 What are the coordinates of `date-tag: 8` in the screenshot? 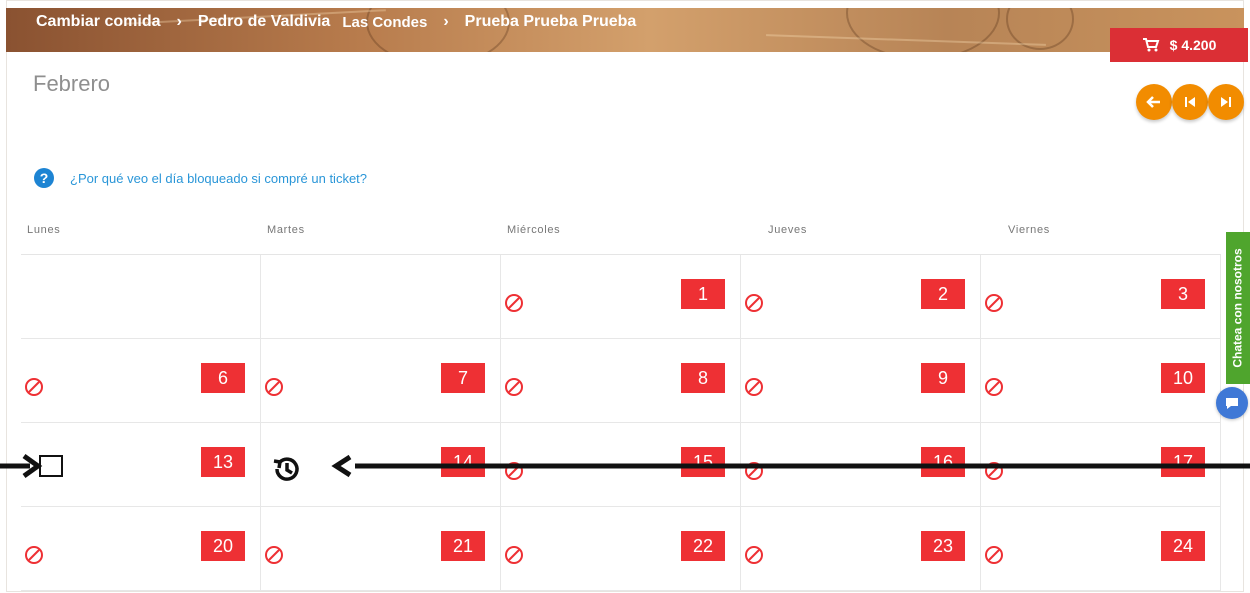 It's located at (703, 378).